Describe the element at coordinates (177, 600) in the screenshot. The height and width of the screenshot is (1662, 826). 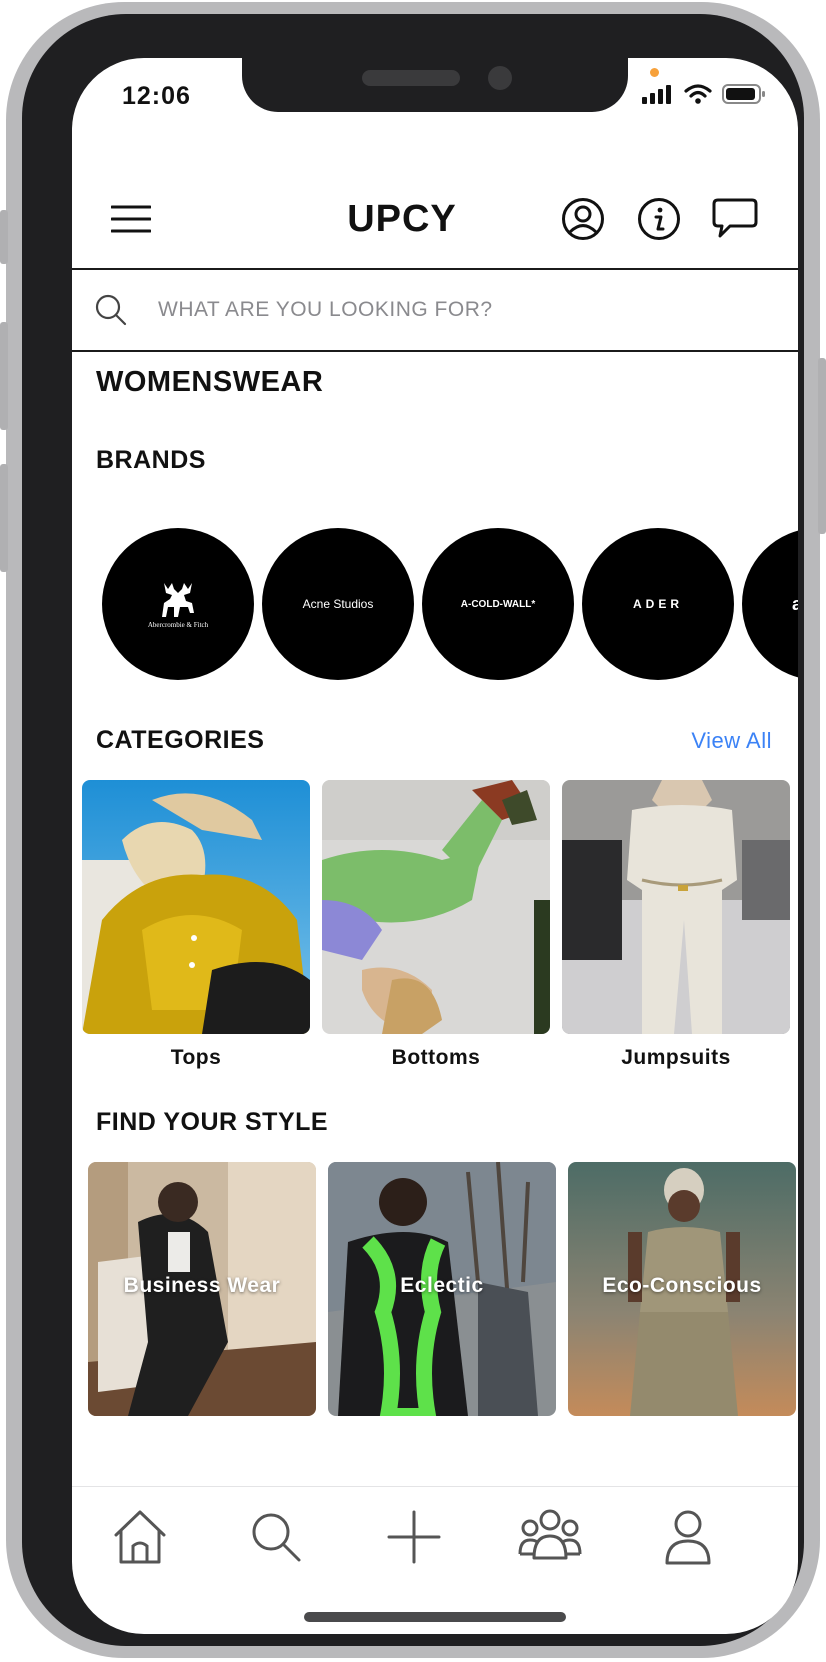
I see `moose-logo-icon` at that location.